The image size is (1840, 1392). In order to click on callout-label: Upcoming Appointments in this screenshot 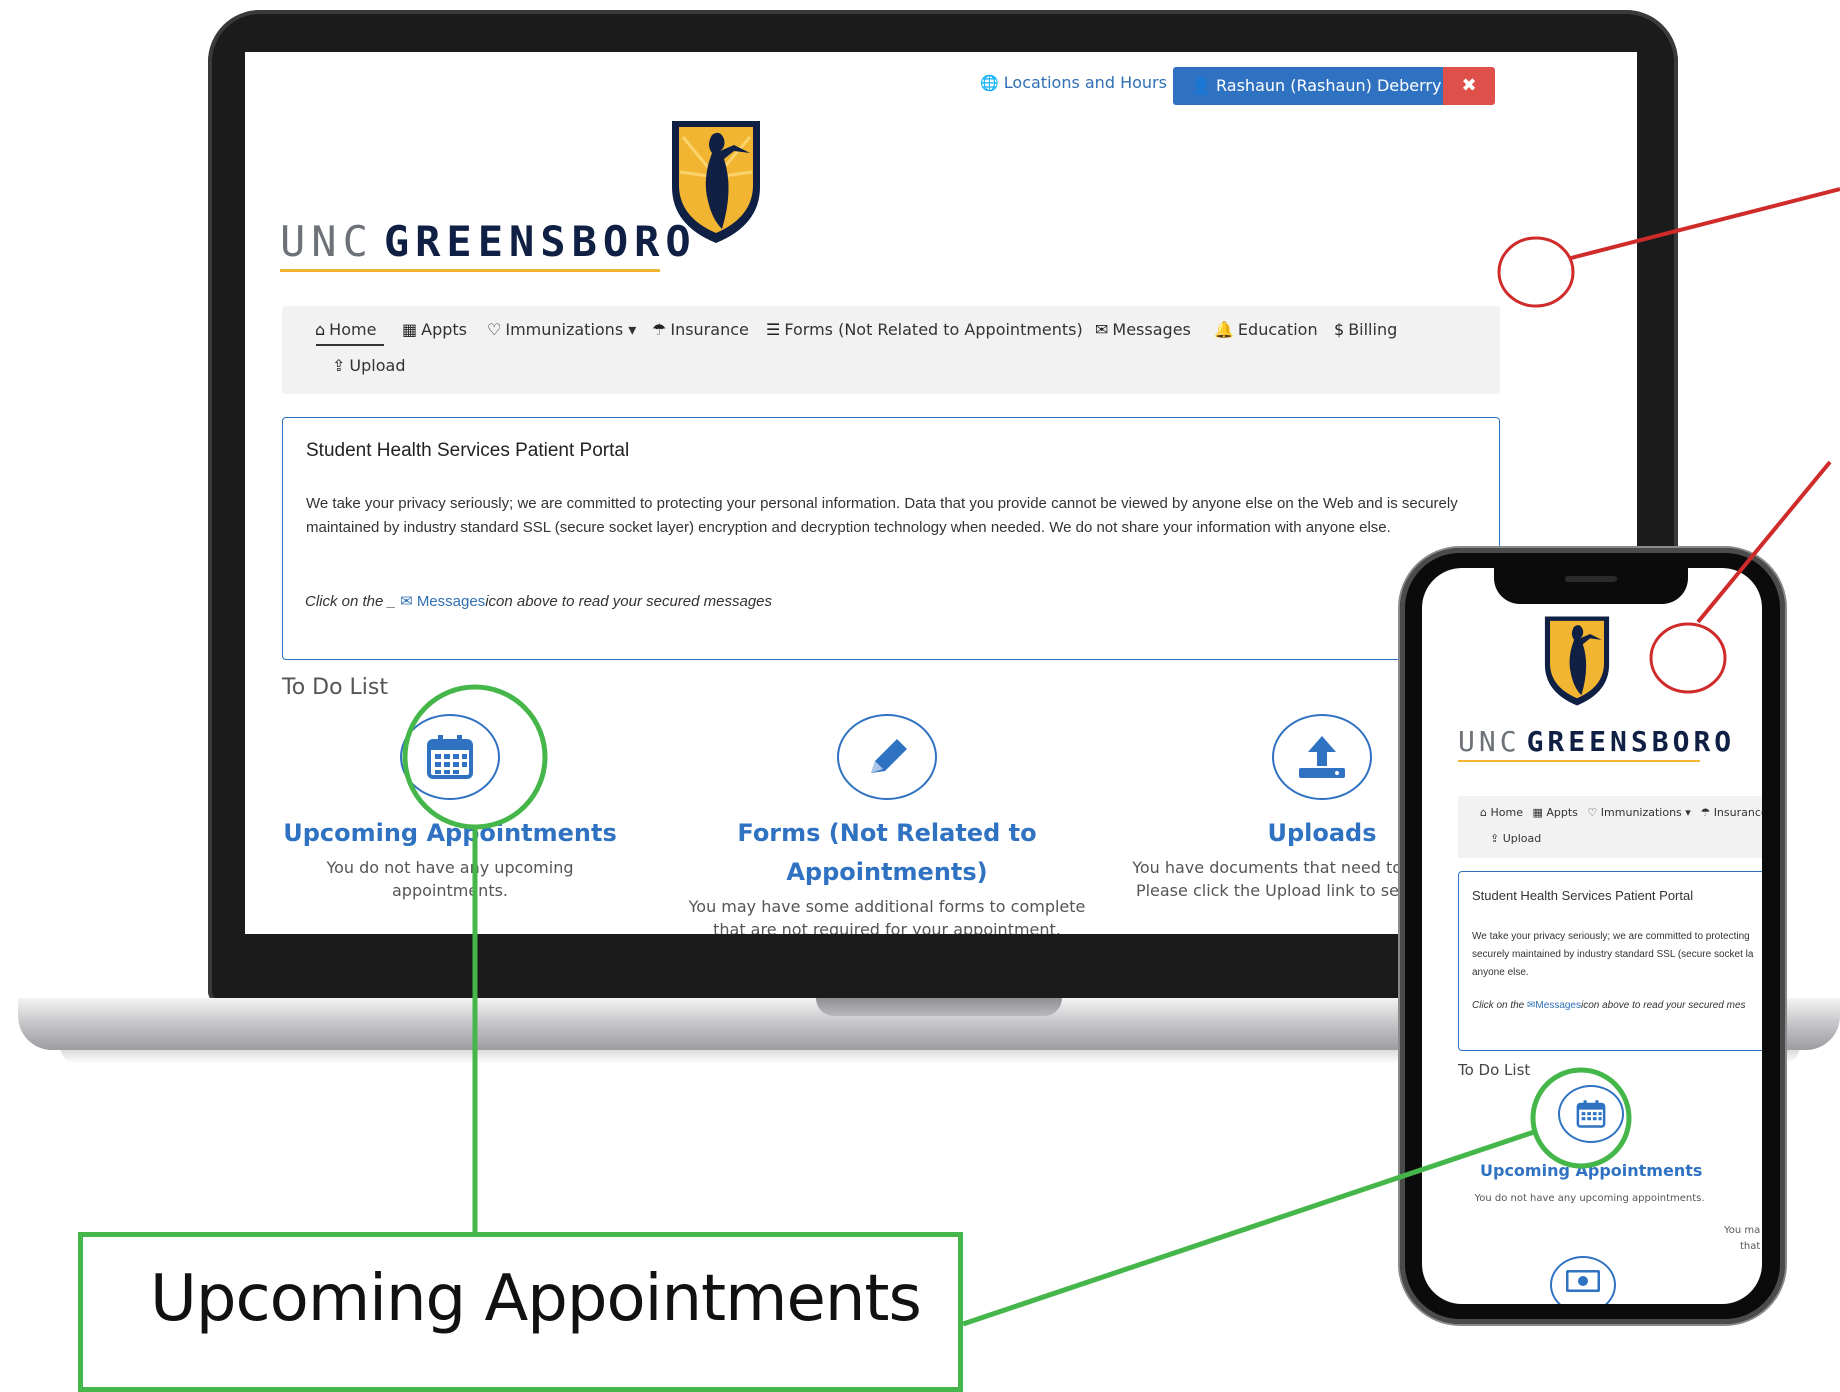, I will do `click(536, 1299)`.